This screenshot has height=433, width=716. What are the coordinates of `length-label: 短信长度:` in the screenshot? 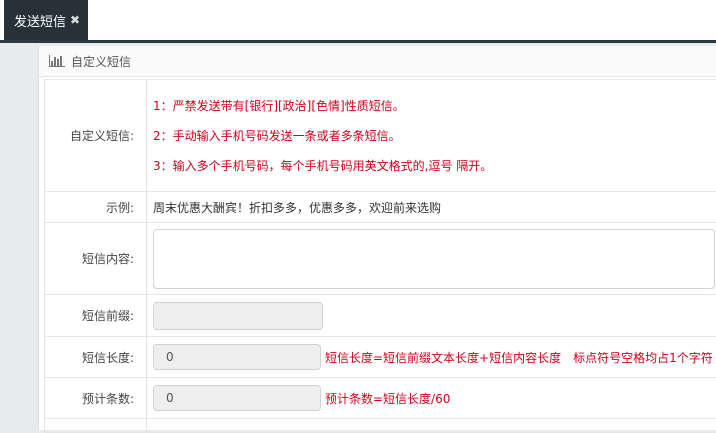 It's located at (96, 357).